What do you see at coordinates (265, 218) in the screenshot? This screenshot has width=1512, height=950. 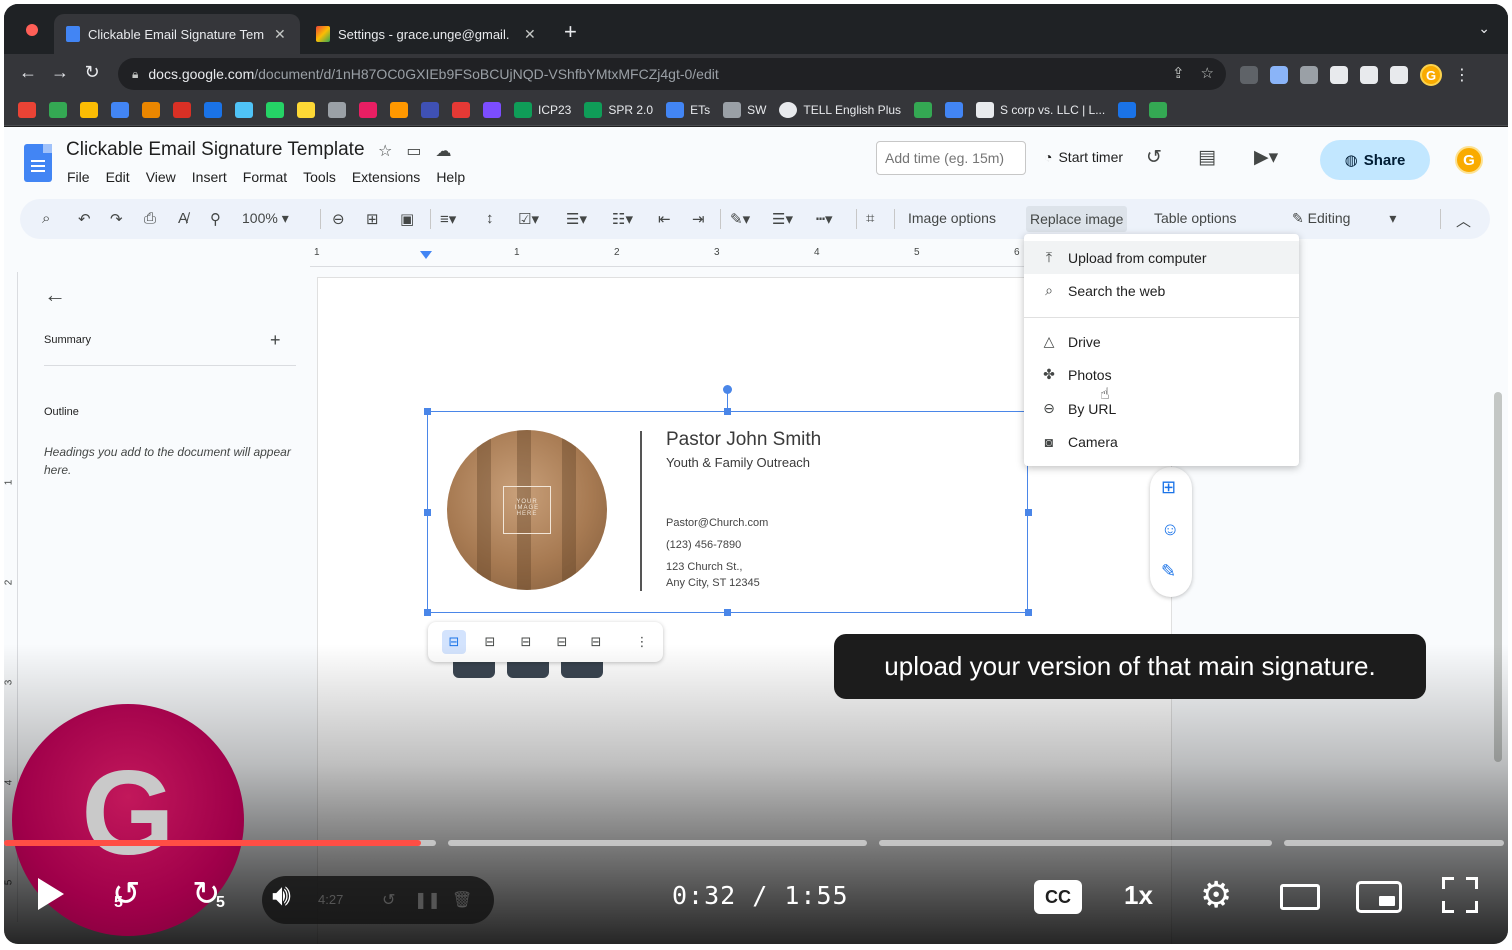 I see `zoom-select: 100% ▾` at bounding box center [265, 218].